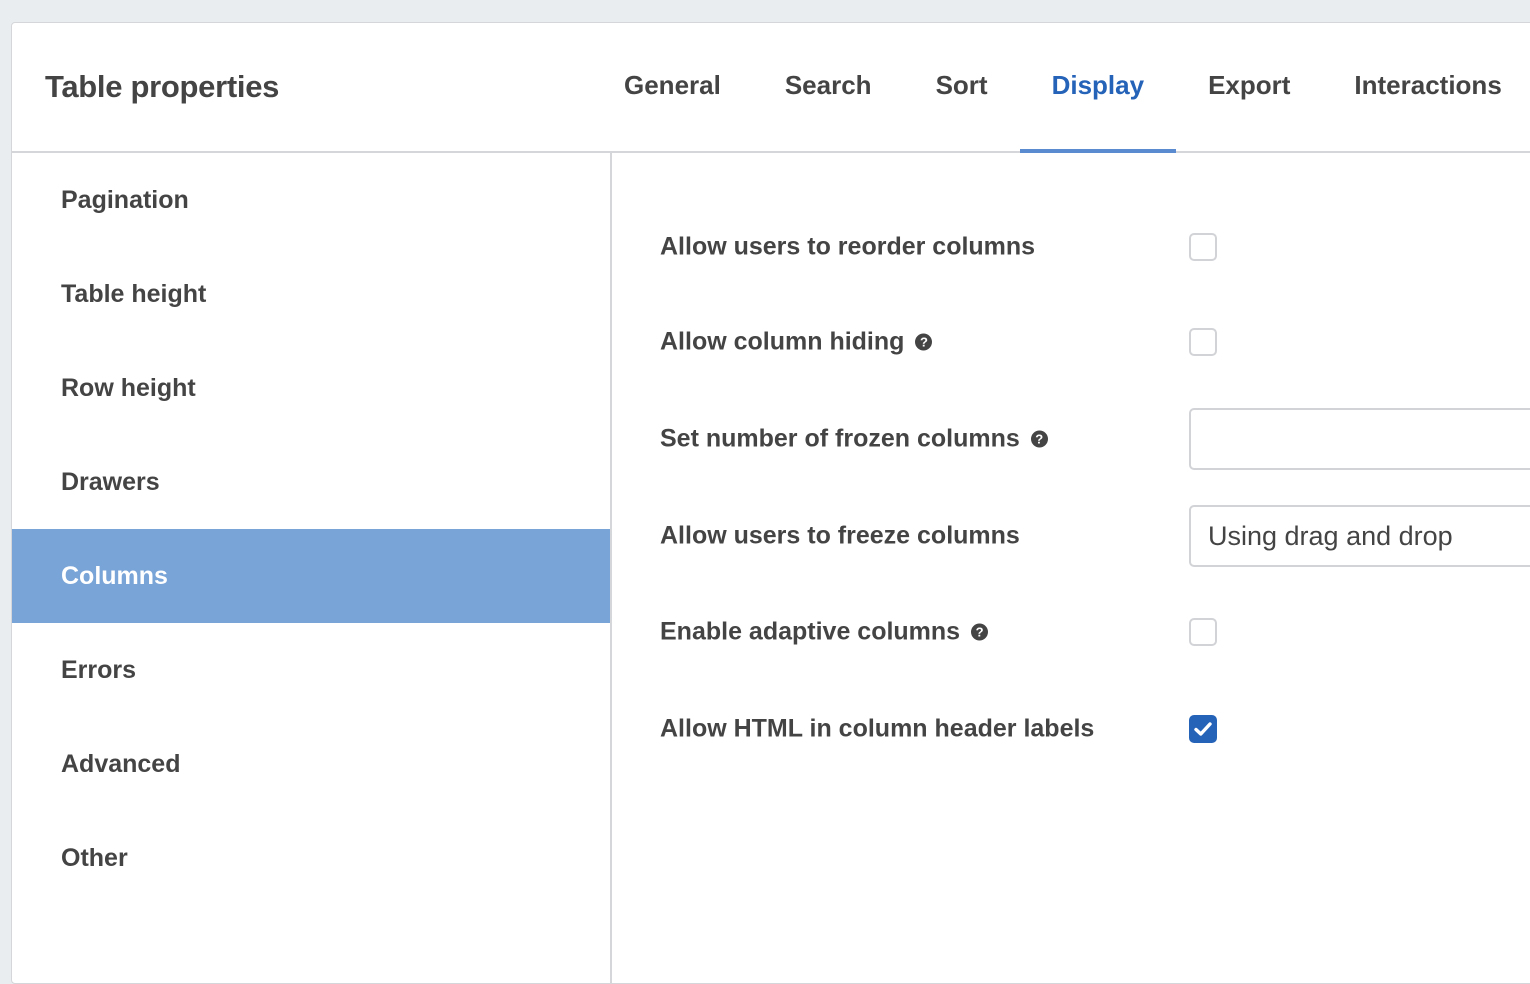 The image size is (1530, 984). I want to click on setting-label: Allow HTML in column header labels, so click(877, 728).